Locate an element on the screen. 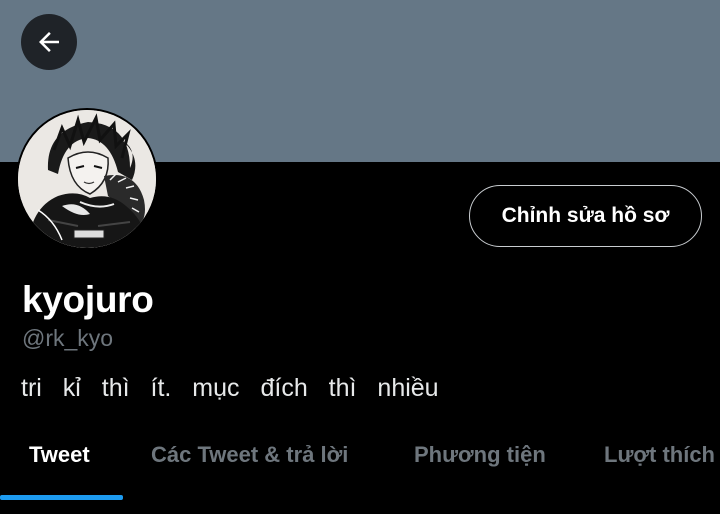 The width and height of the screenshot is (720, 514). user-handle: @rk_kyo is located at coordinates (68, 338).